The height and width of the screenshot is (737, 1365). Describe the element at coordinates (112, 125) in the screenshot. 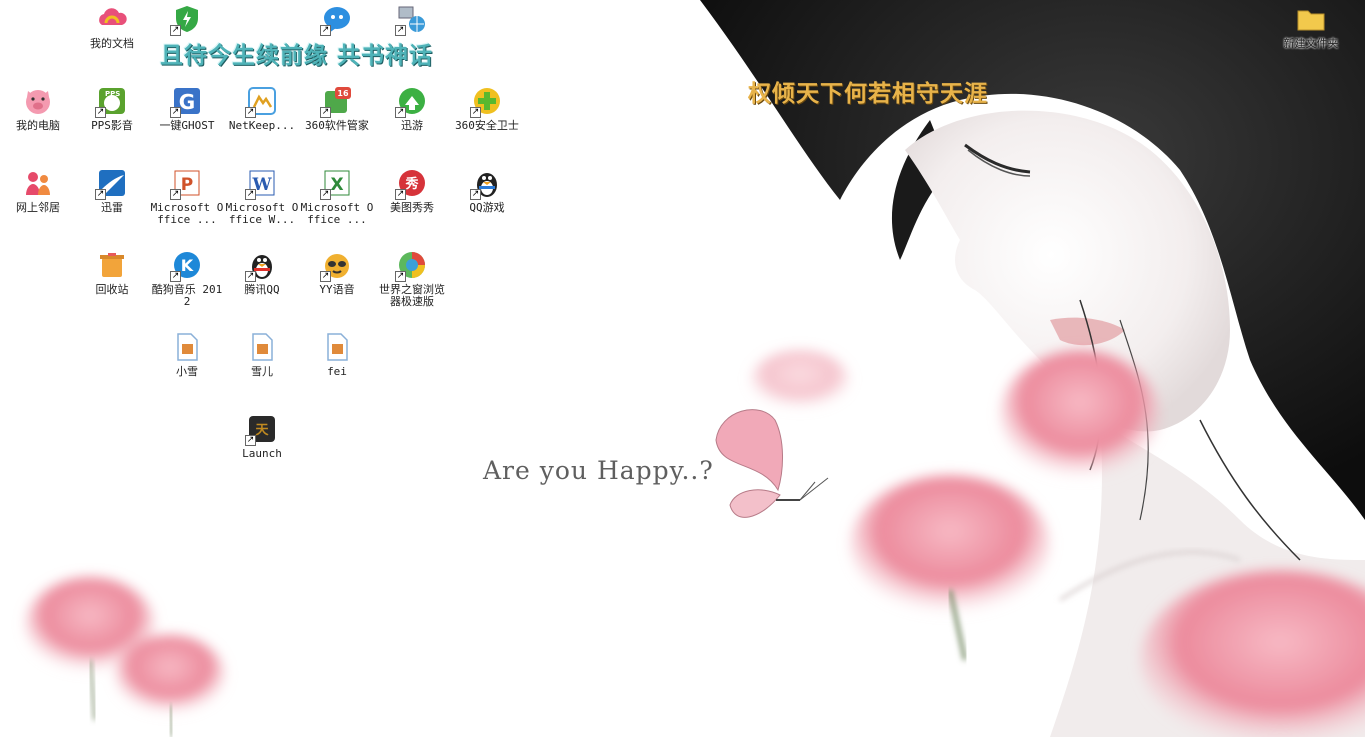

I see `desktop-icon-label: PPS影音` at that location.